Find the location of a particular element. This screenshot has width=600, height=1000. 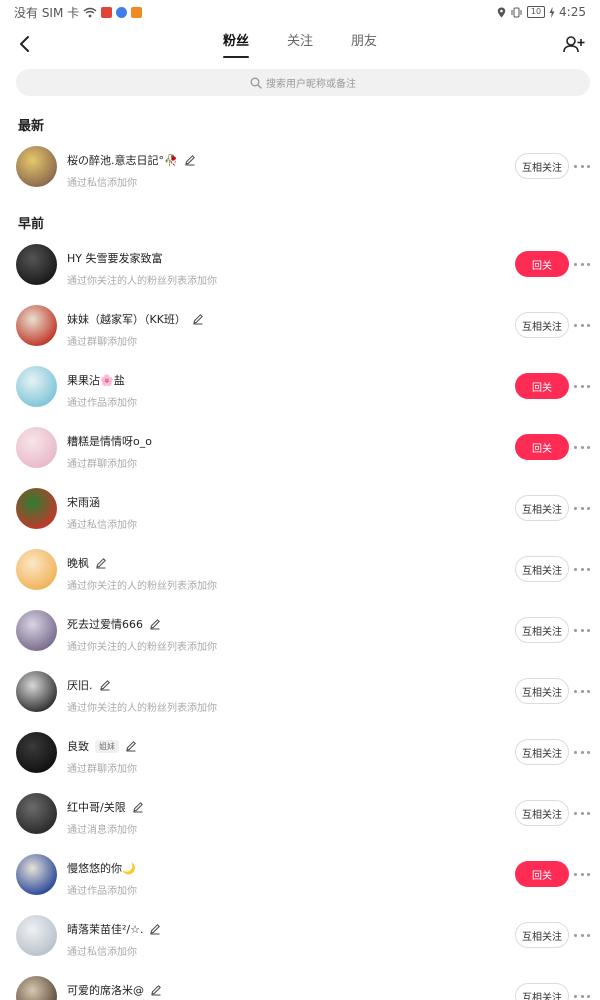

user-nickname: 晴落茉苗佳²/☆. is located at coordinates (105, 929).